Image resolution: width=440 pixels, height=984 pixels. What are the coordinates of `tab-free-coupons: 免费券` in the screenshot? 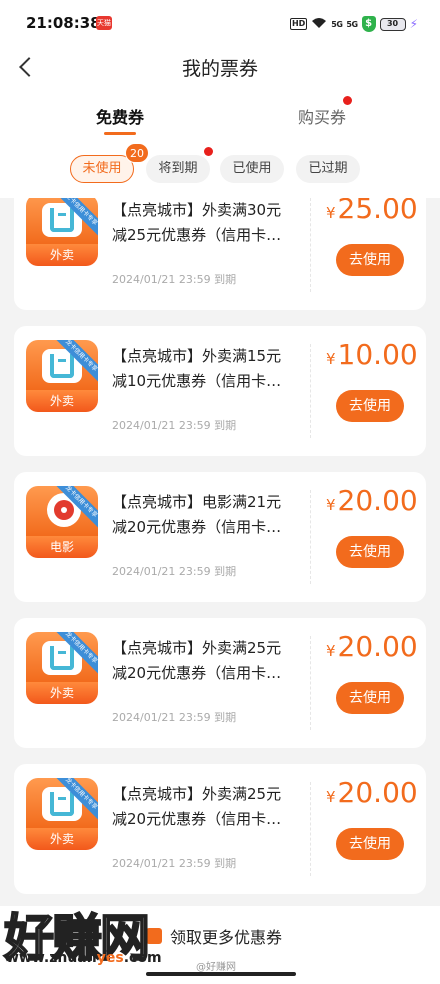 It's located at (120, 116).